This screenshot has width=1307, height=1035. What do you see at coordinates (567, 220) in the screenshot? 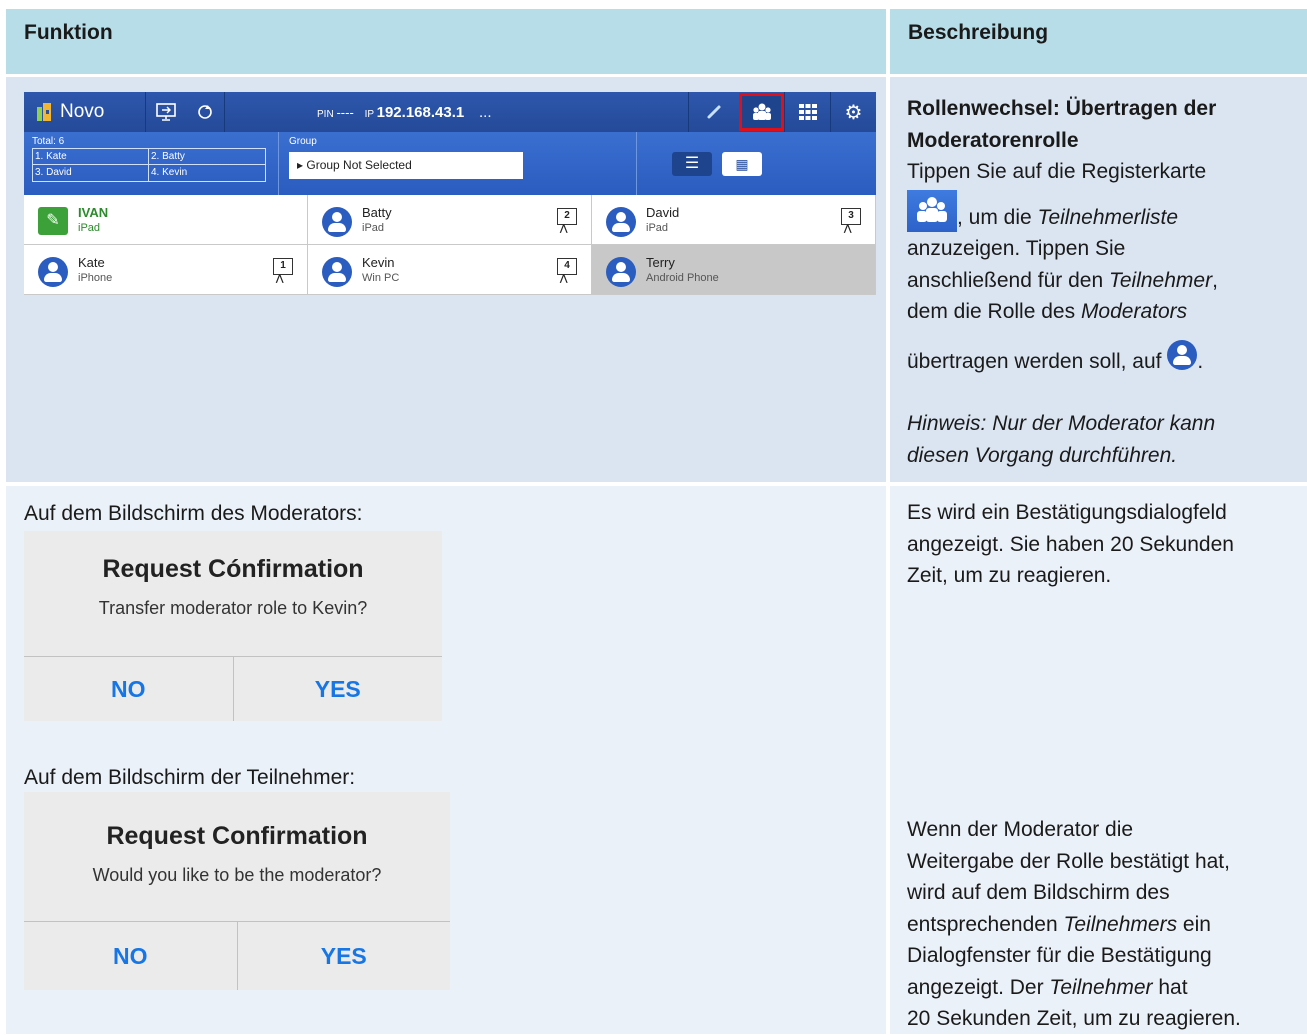
I see `projector-slot-icon: 2` at bounding box center [567, 220].